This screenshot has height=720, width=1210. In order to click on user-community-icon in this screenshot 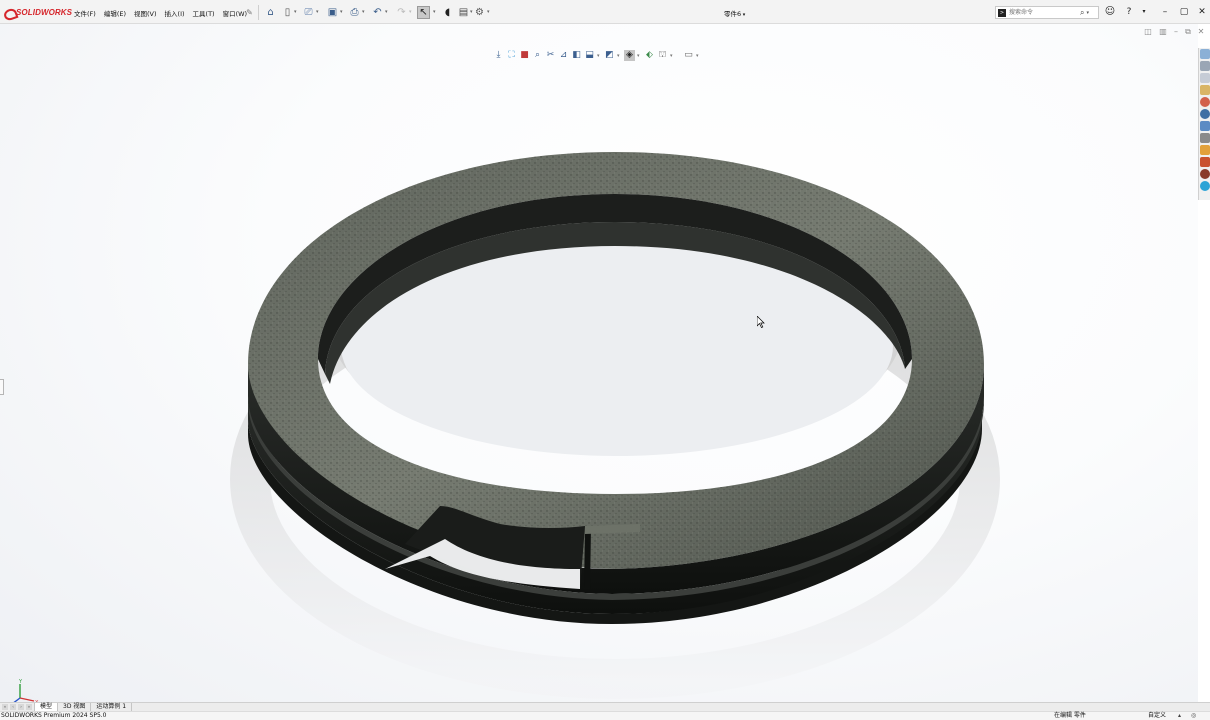, I will do `click(1204, 186)`.